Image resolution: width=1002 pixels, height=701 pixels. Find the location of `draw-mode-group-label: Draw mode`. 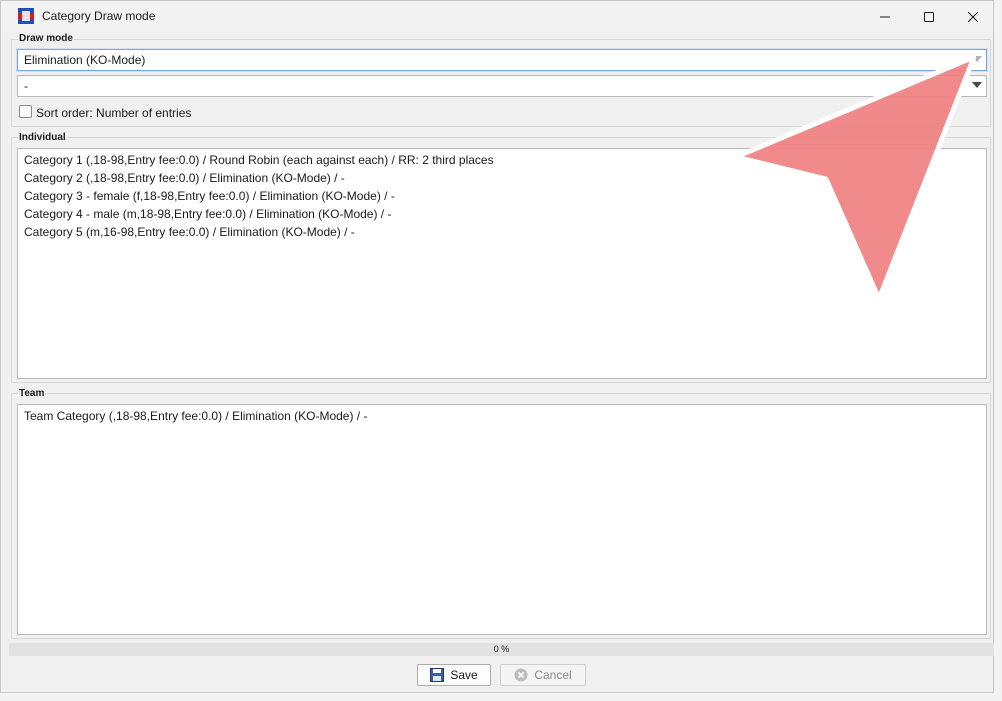

draw-mode-group-label: Draw mode is located at coordinates (46, 38).